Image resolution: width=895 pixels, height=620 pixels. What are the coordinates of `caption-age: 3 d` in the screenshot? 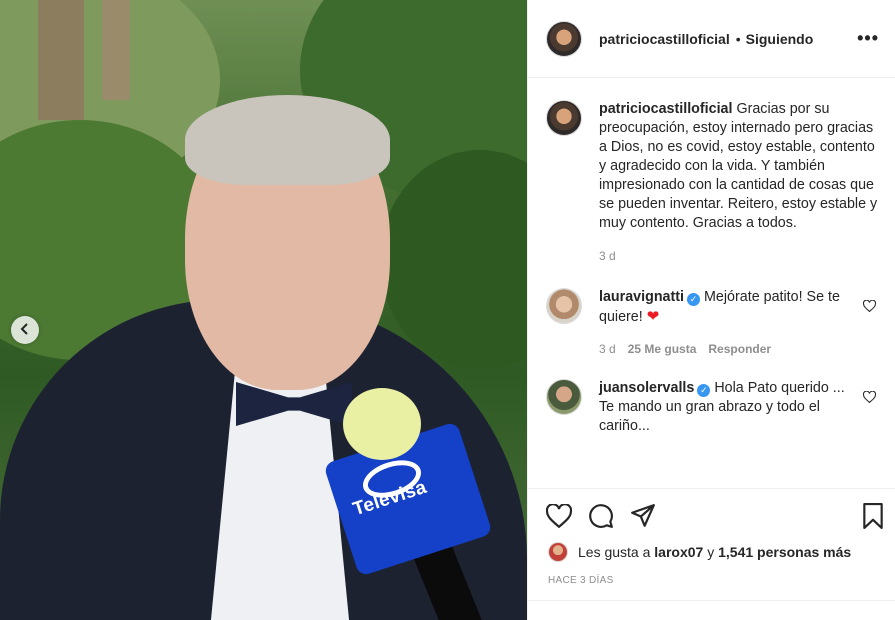 It's located at (607, 256).